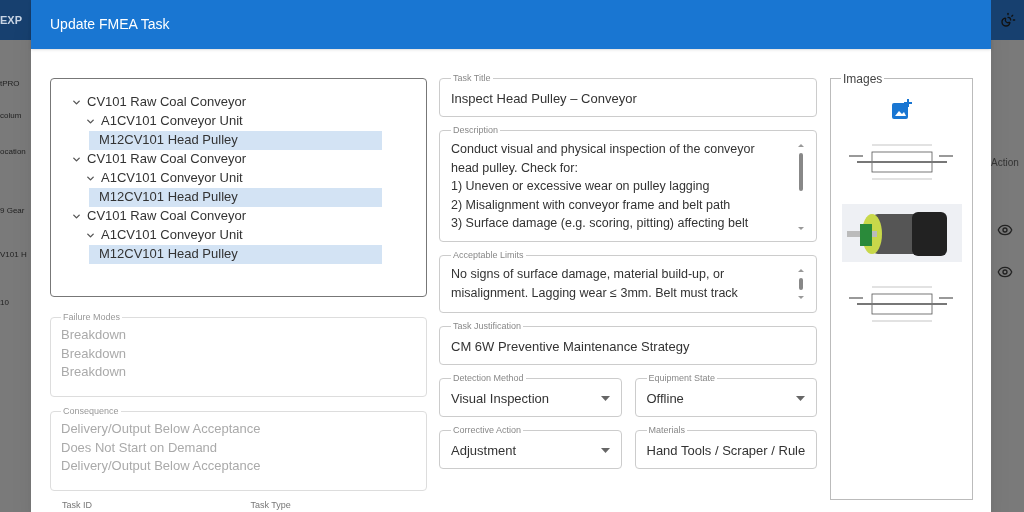 This screenshot has height=512, width=1024. I want to click on field-label: Description, so click(476, 130).